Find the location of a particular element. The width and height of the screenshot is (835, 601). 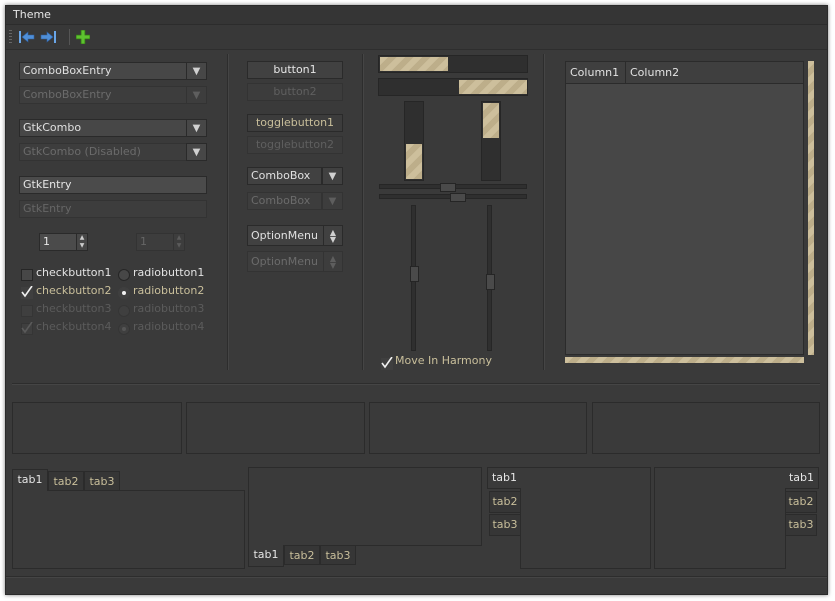

radiobutton4-circle is located at coordinates (124, 329).